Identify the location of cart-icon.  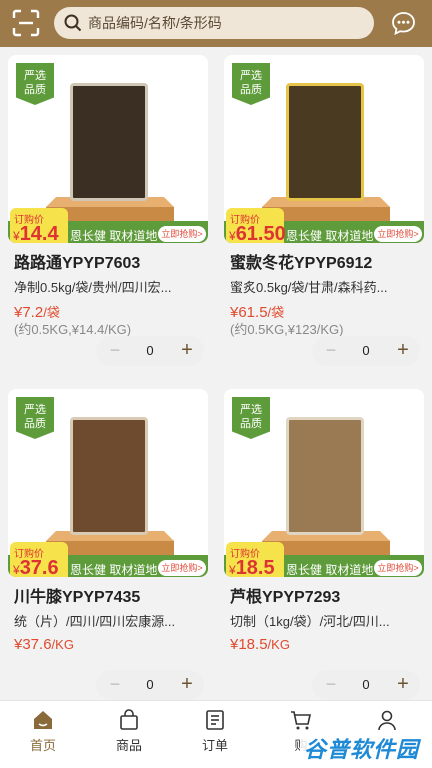
(301, 720).